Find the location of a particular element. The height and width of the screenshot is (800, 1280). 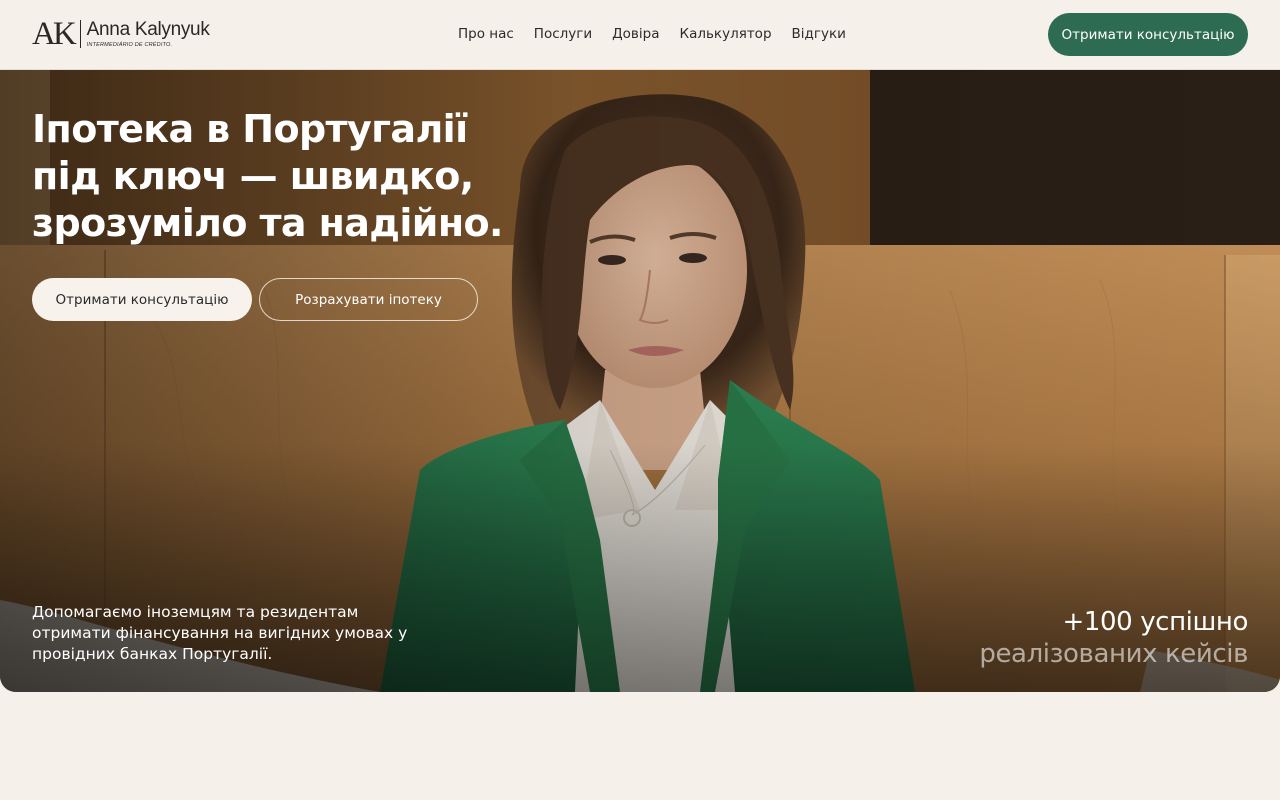

hero-consultation-button: Отримати консультацію is located at coordinates (142, 299).